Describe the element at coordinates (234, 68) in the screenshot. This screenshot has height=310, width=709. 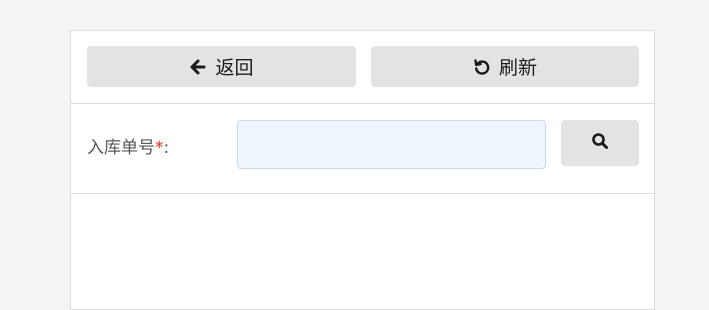
I see `back-button-label: 返回` at that location.